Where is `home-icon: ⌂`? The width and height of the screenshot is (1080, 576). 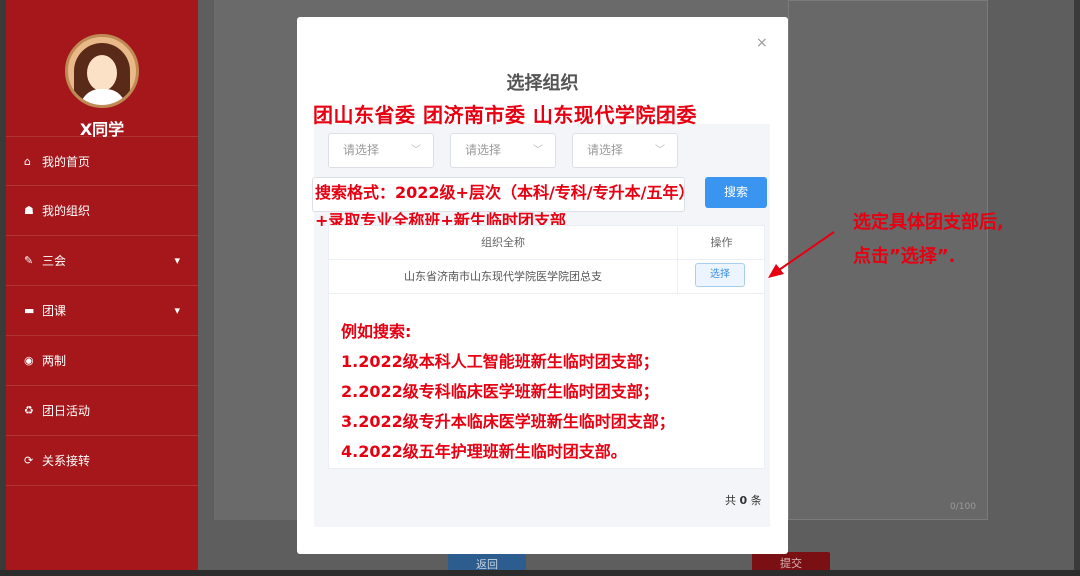 home-icon: ⌂ is located at coordinates (27, 161).